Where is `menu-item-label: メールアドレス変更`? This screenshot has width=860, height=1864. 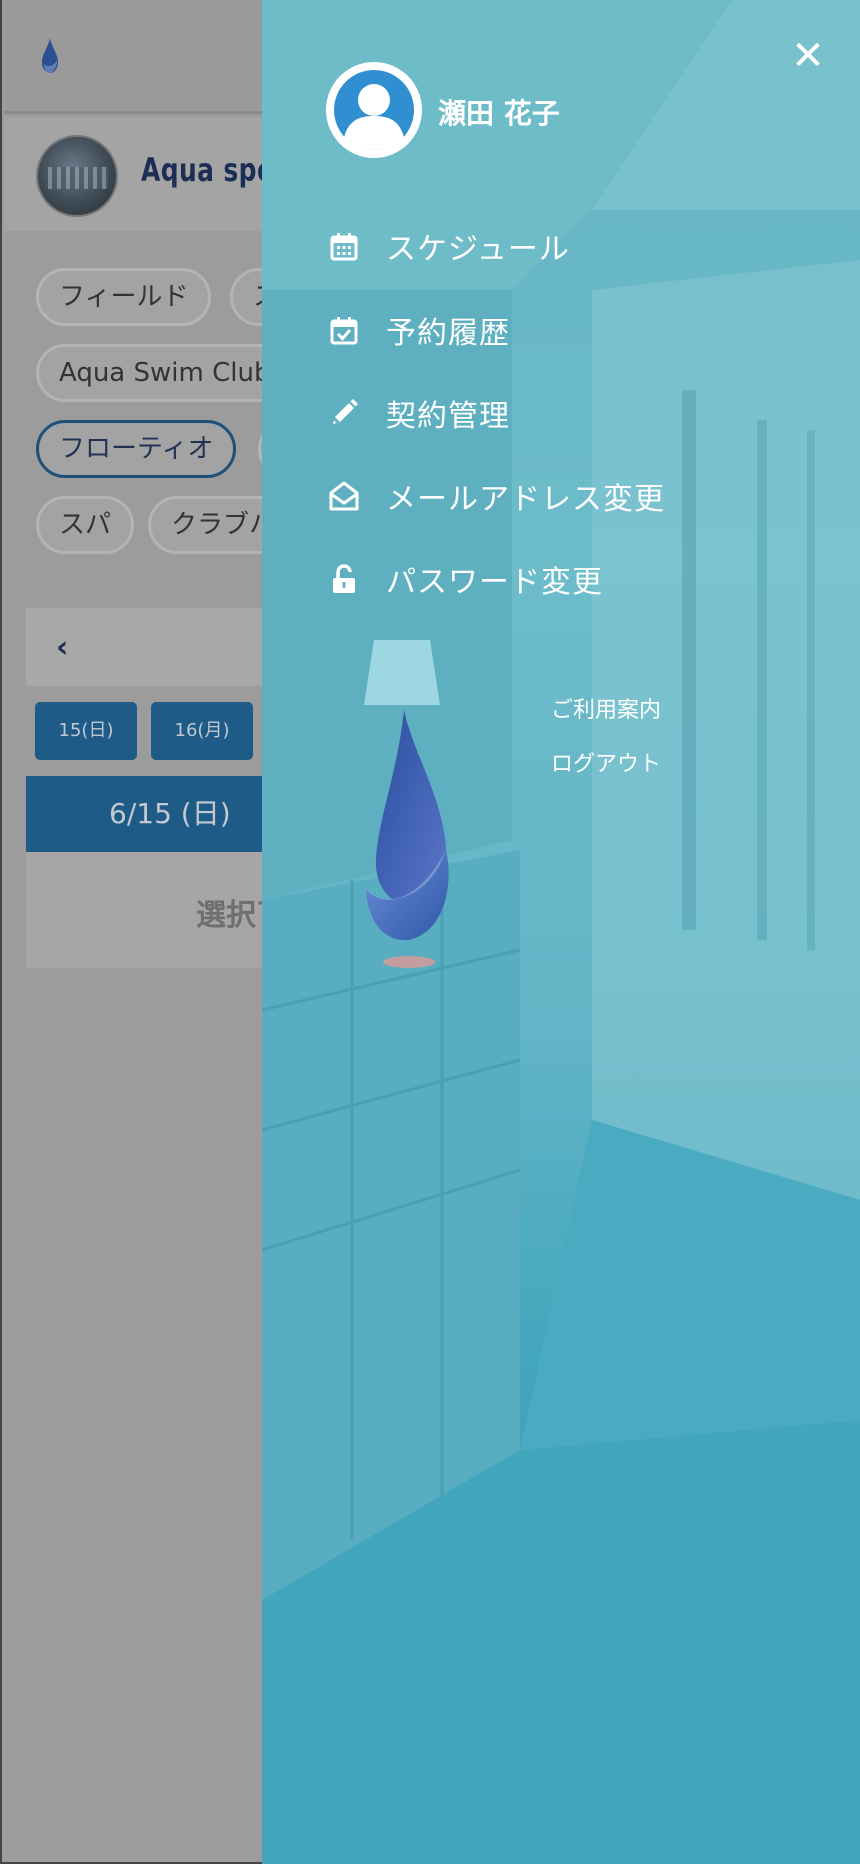 menu-item-label: メールアドレス変更 is located at coordinates (525, 499).